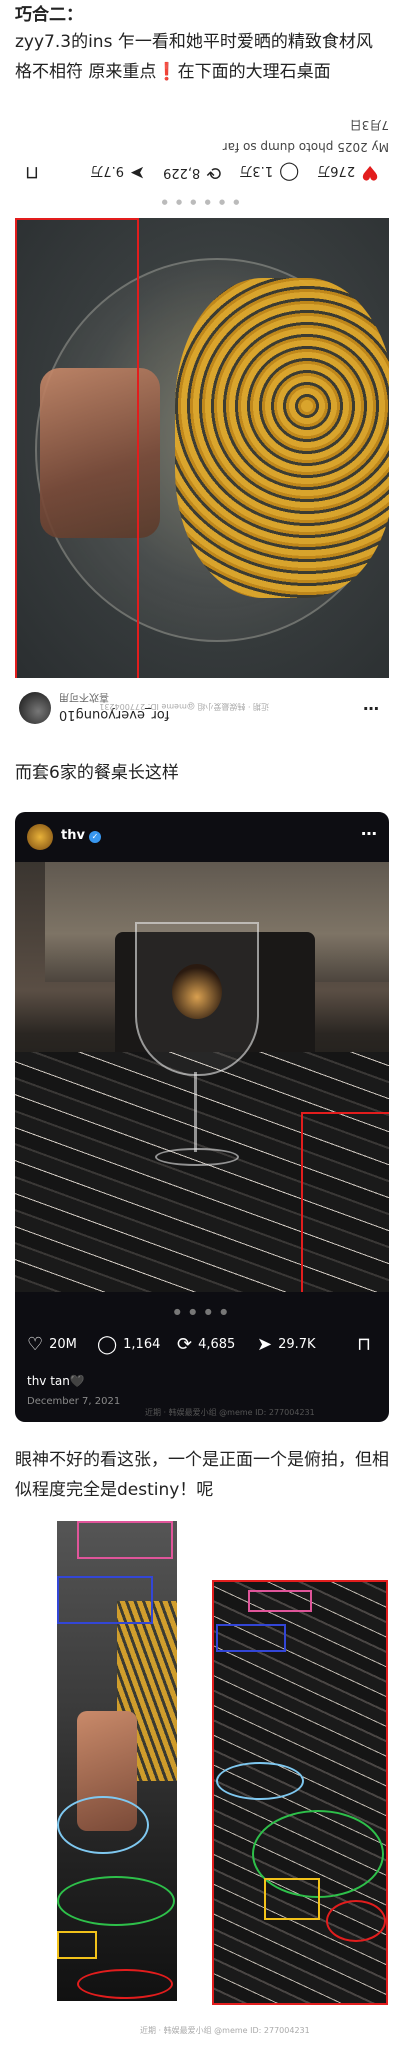  Describe the element at coordinates (297, 1344) in the screenshot. I see `post2-shares: 29.7K` at that location.